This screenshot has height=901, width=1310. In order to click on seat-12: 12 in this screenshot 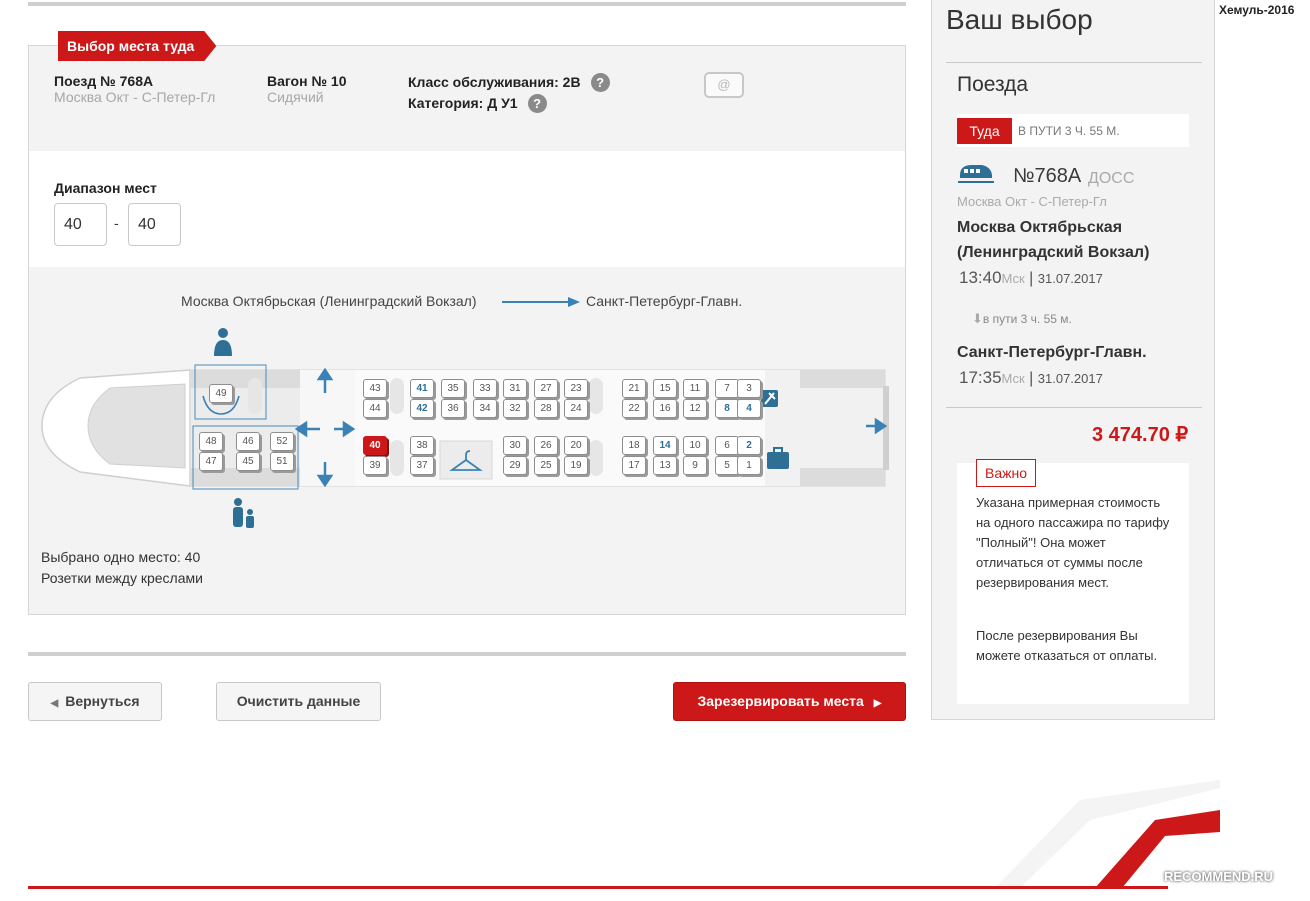, I will do `click(695, 408)`.